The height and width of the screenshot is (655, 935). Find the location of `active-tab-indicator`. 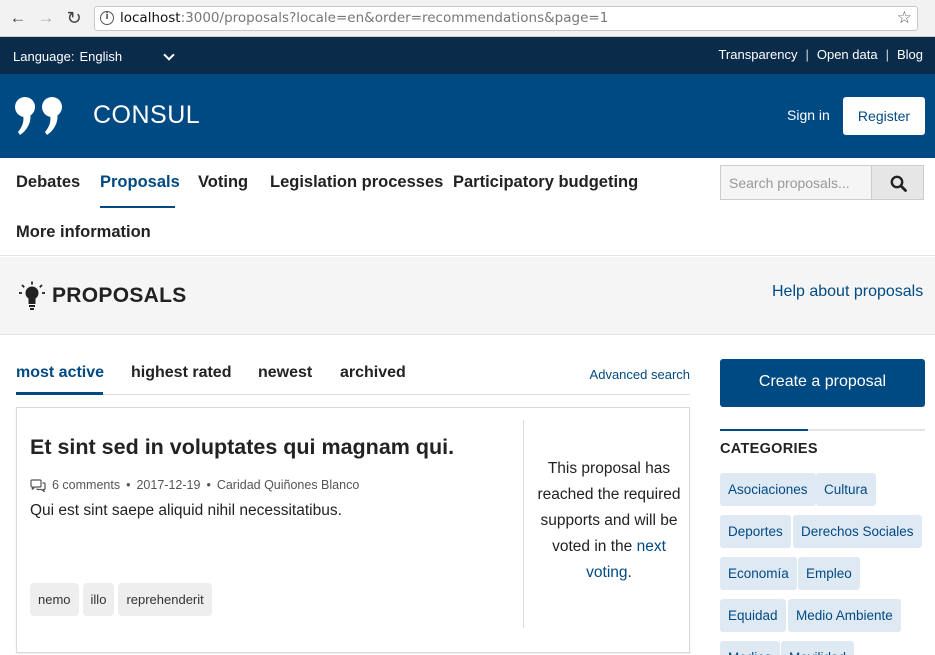

active-tab-indicator is located at coordinates (59, 393).